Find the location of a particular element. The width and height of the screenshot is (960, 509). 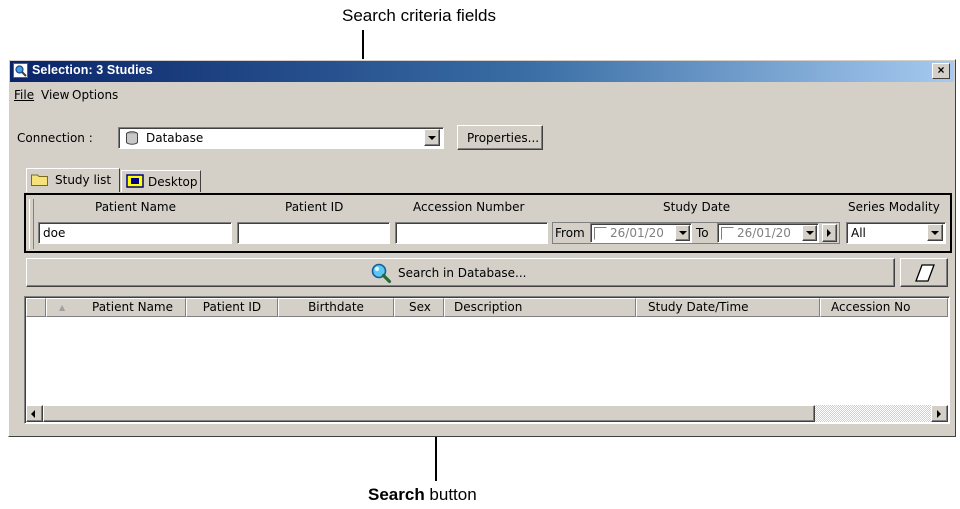

from-date-dropdown is located at coordinates (682, 233).